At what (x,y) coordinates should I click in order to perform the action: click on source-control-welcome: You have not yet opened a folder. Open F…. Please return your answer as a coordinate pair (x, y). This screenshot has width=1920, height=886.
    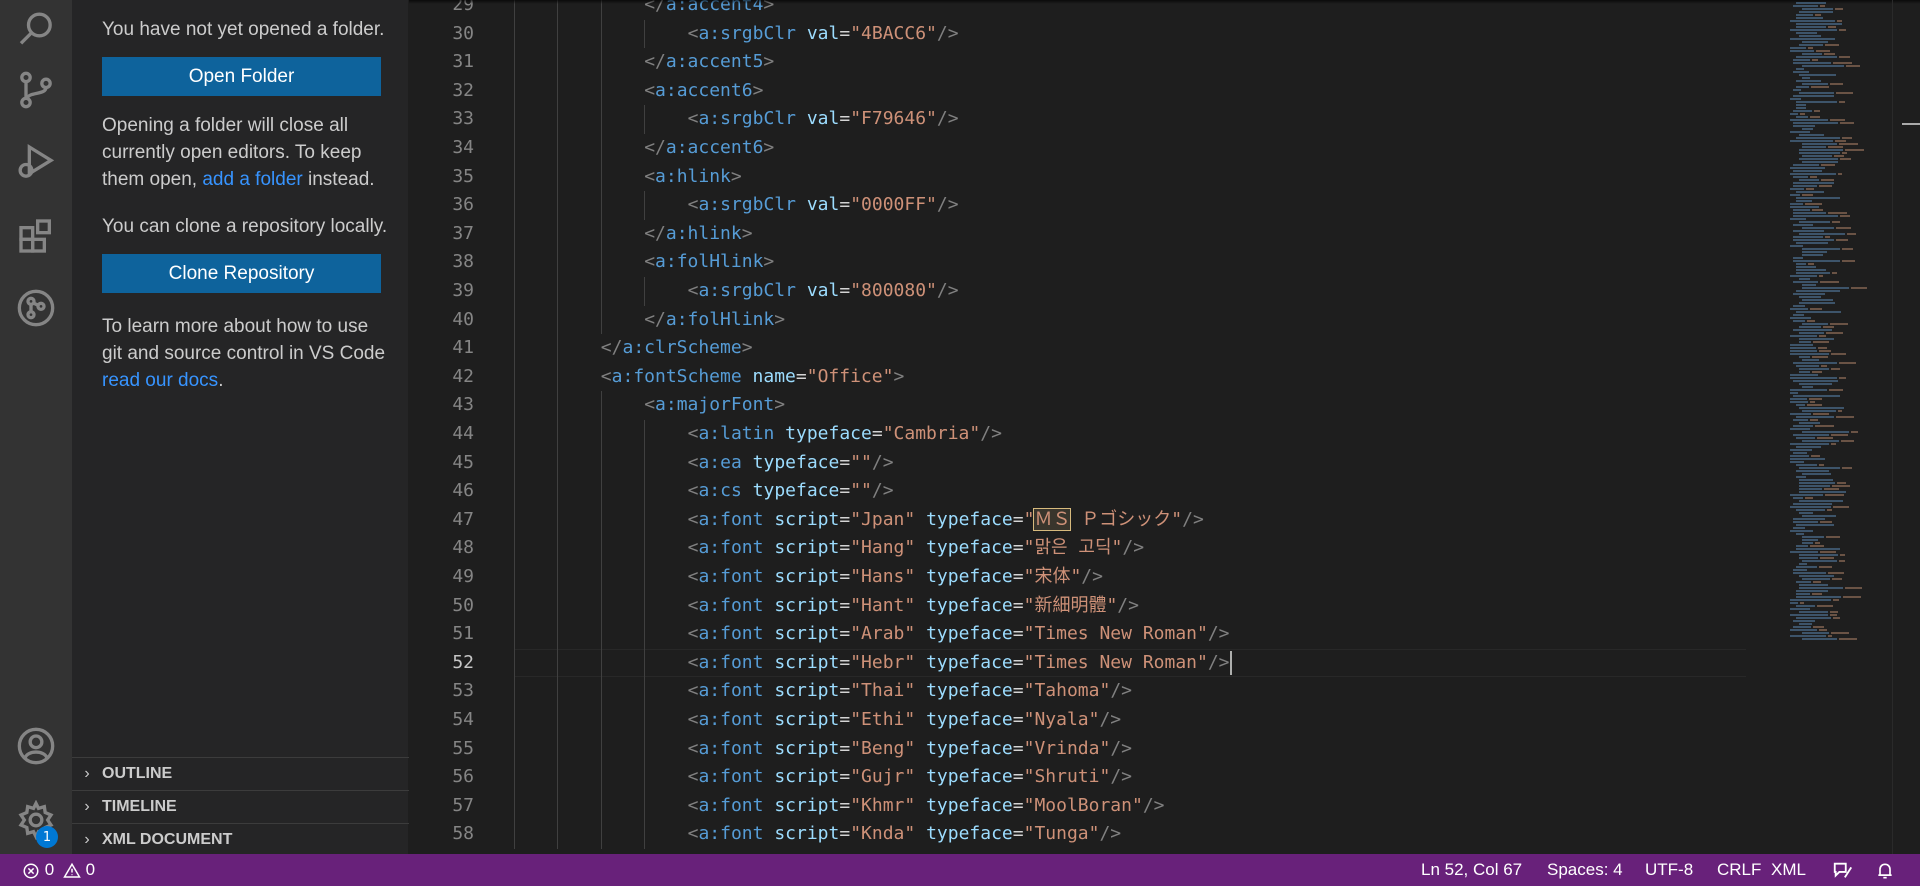
    Looking at the image, I should click on (247, 205).